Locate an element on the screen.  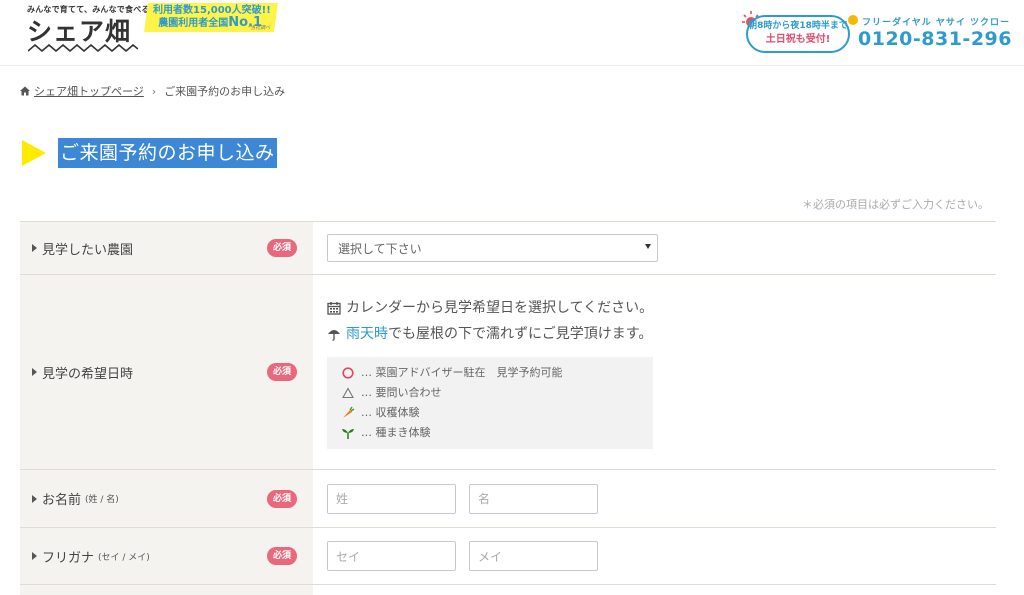
label-sub: (姓 / 名) is located at coordinates (102, 500).